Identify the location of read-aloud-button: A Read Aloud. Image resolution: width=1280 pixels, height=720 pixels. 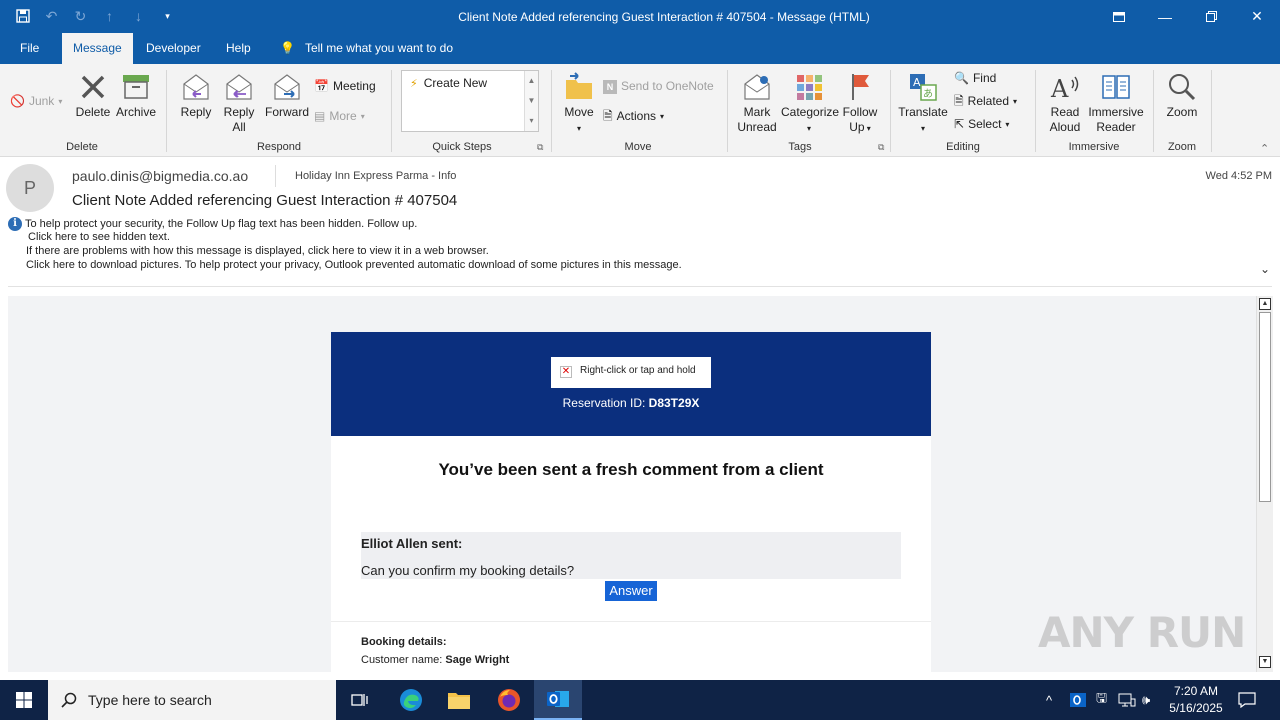
(1065, 103).